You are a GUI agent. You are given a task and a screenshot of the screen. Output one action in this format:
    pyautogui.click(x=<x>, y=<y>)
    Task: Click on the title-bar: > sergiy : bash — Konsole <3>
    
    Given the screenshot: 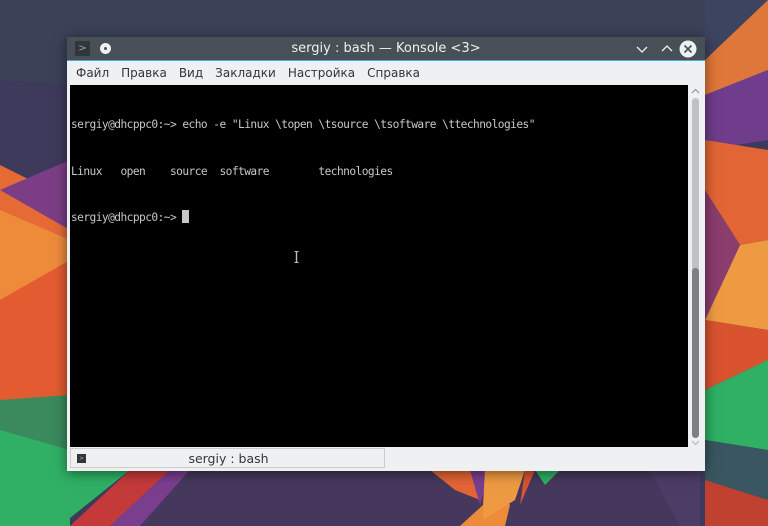 What is the action you would take?
    pyautogui.click(x=386, y=49)
    